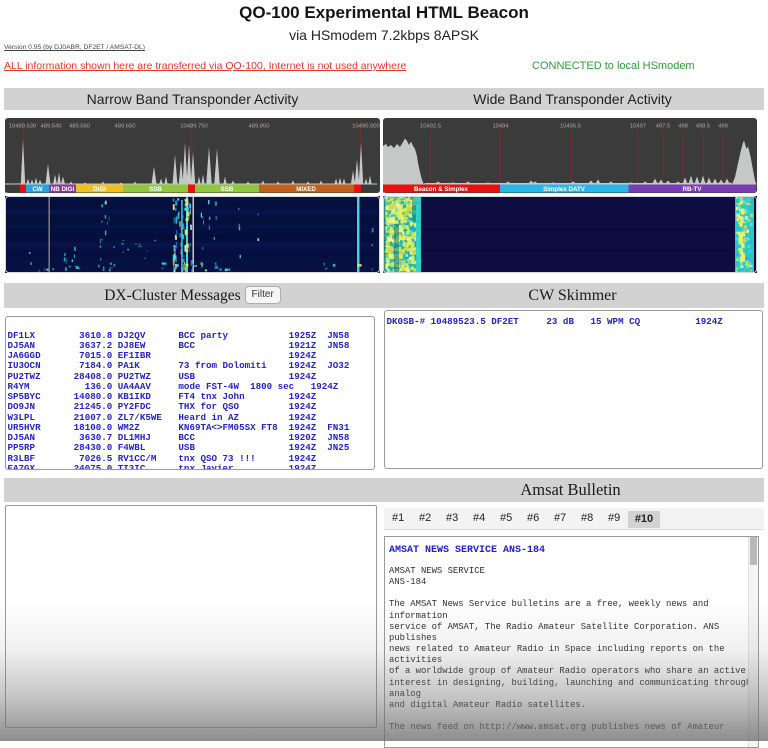  What do you see at coordinates (723, 127) in the screenshot?
I see `svg-text: 499` at bounding box center [723, 127].